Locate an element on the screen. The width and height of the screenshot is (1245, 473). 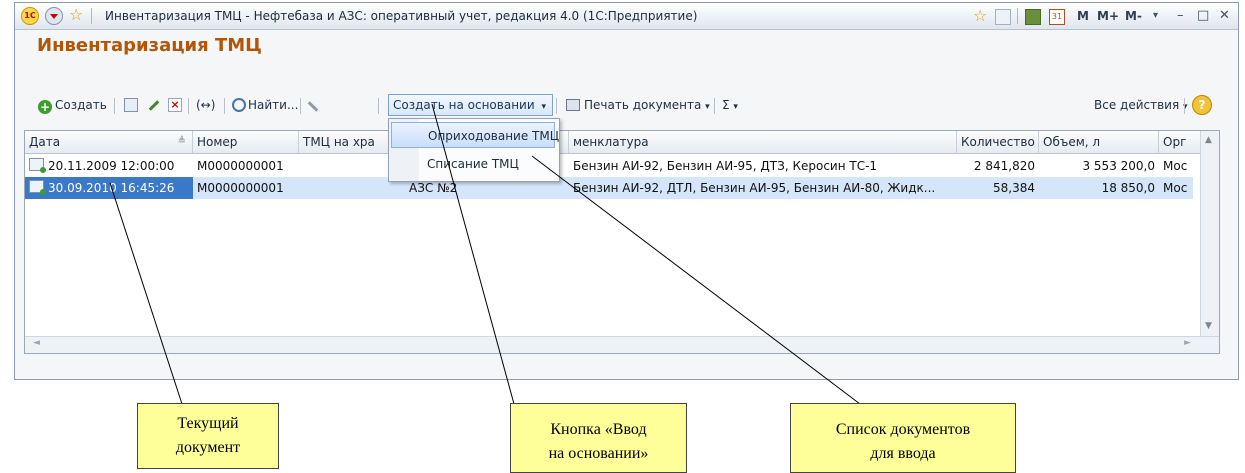
callout-current-document: Текущий документ is located at coordinates (208, 436).